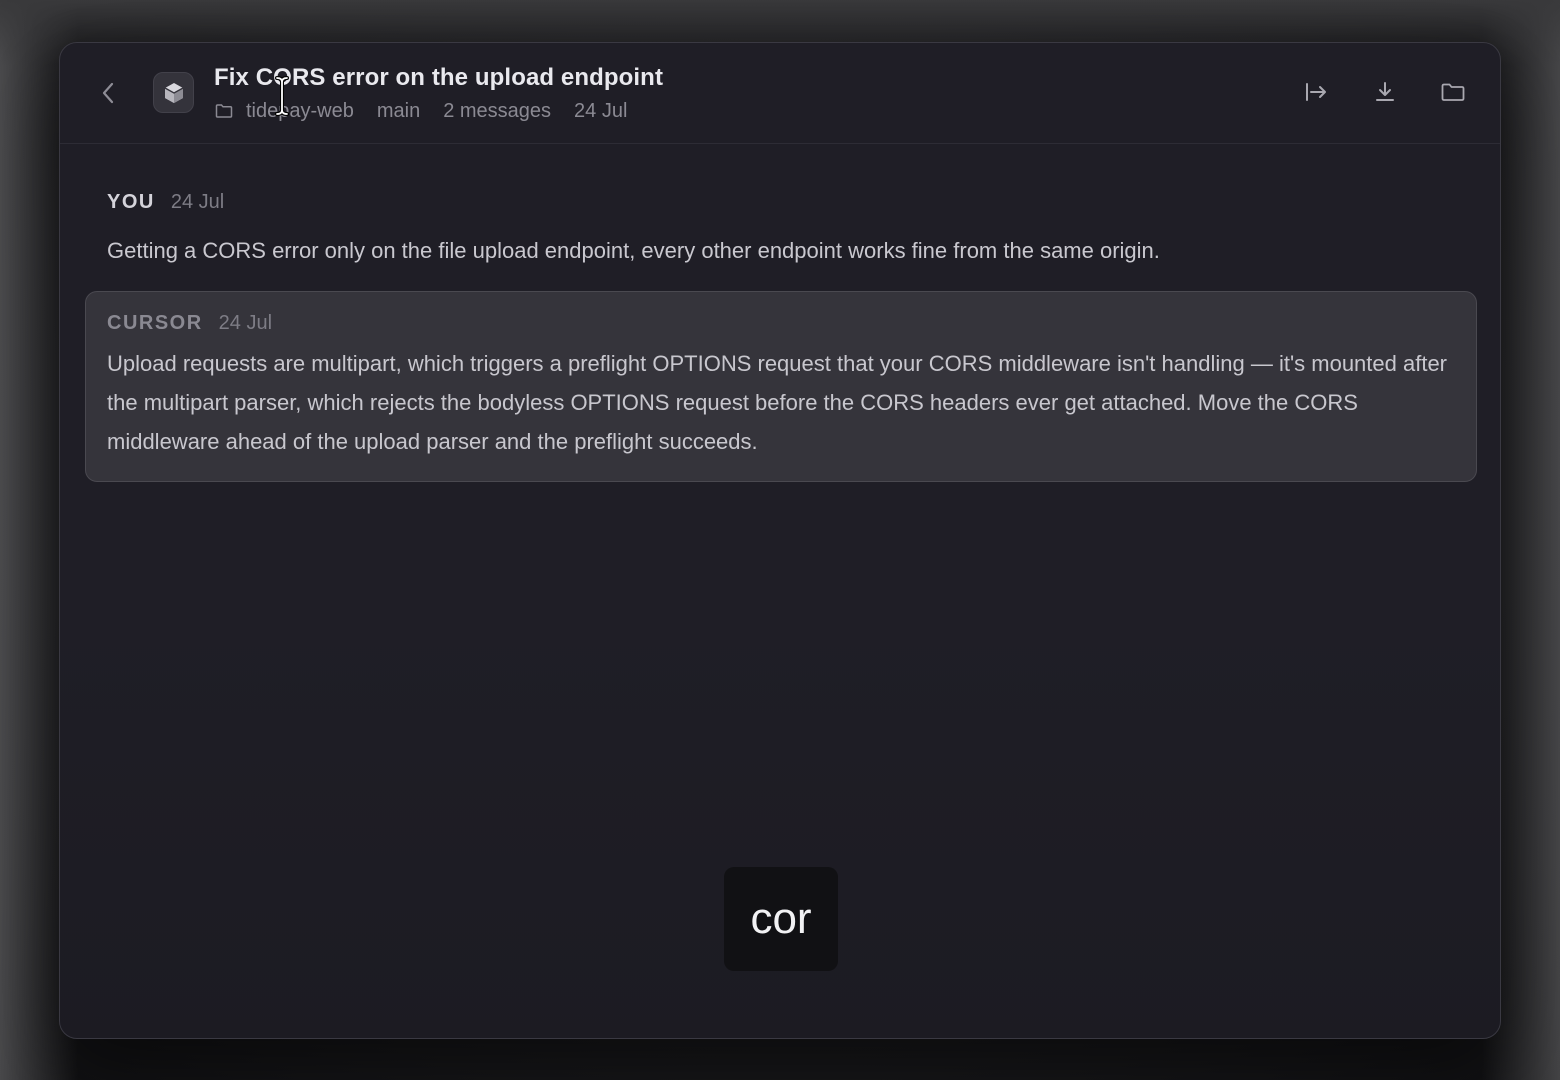 The height and width of the screenshot is (1080, 1560). Describe the element at coordinates (282, 96) in the screenshot. I see `text-cursor-icon` at that location.